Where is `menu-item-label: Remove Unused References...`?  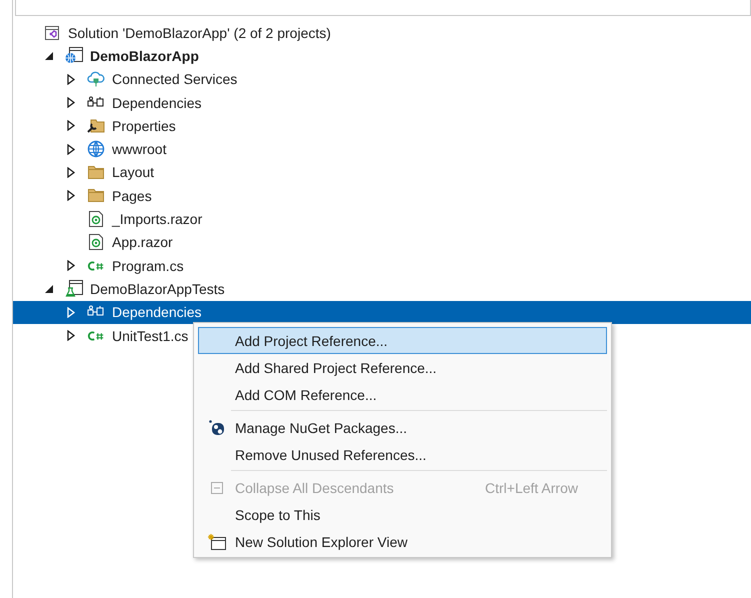 menu-item-label: Remove Unused References... is located at coordinates (330, 454).